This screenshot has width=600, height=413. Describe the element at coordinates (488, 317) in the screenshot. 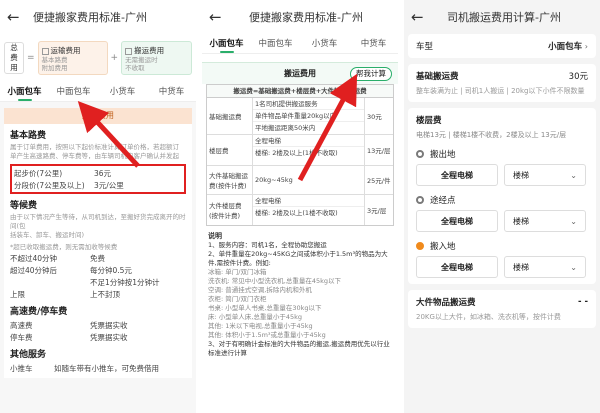

I see `big-item-desc: 20KG以上大件，如冰箱、洗衣机等，按件计费` at that location.